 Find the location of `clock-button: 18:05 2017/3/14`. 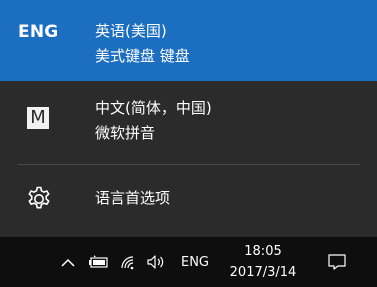

clock-button: 18:05 2017/3/14 is located at coordinates (263, 262).